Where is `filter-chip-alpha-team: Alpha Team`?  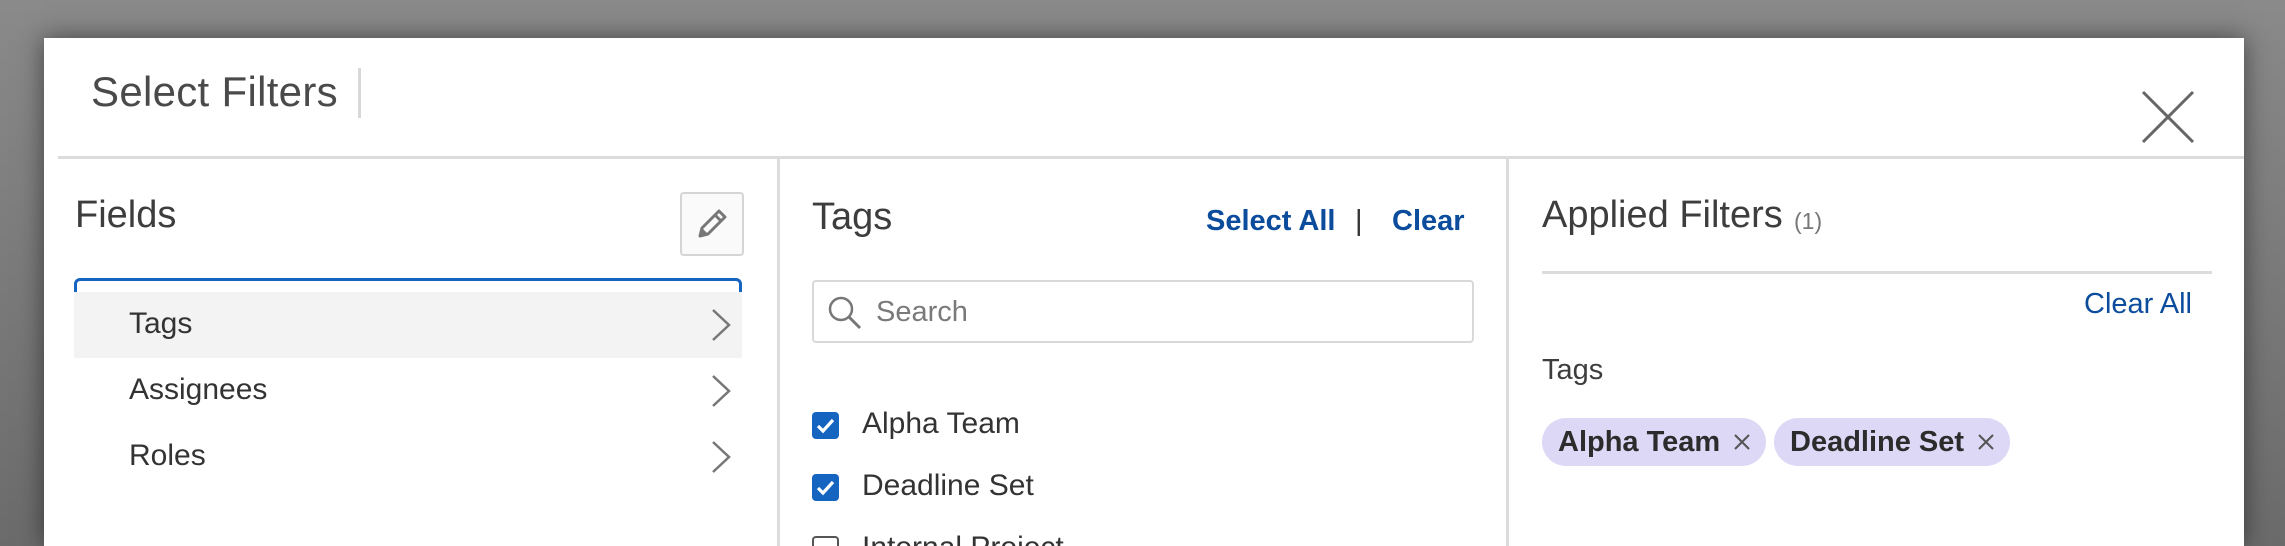
filter-chip-alpha-team: Alpha Team is located at coordinates (1654, 442).